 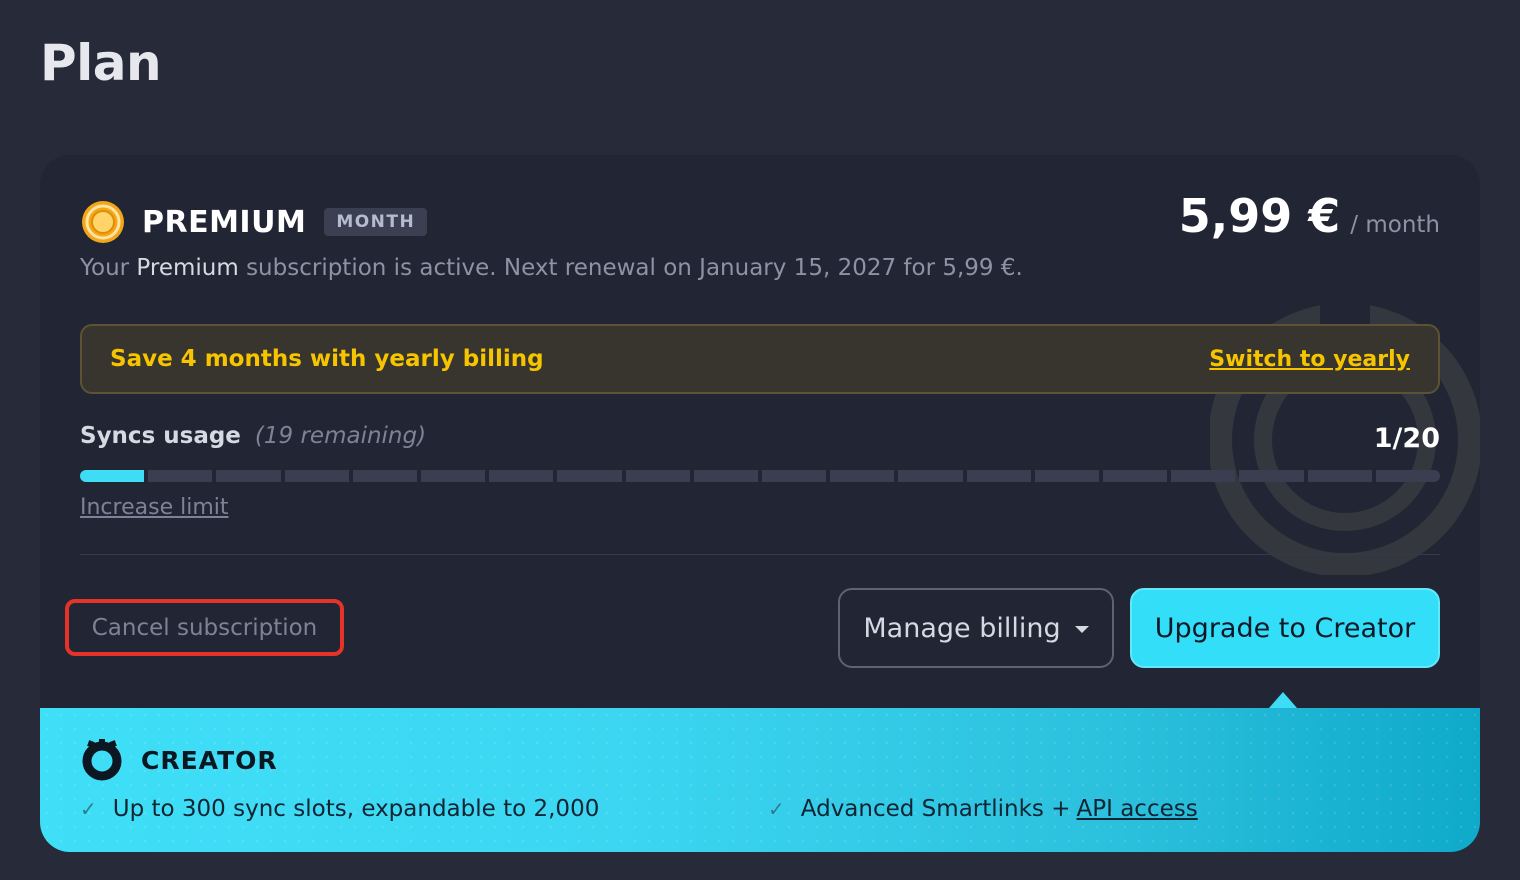 What do you see at coordinates (376, 222) in the screenshot?
I see `billing-period-badge: MONTH` at bounding box center [376, 222].